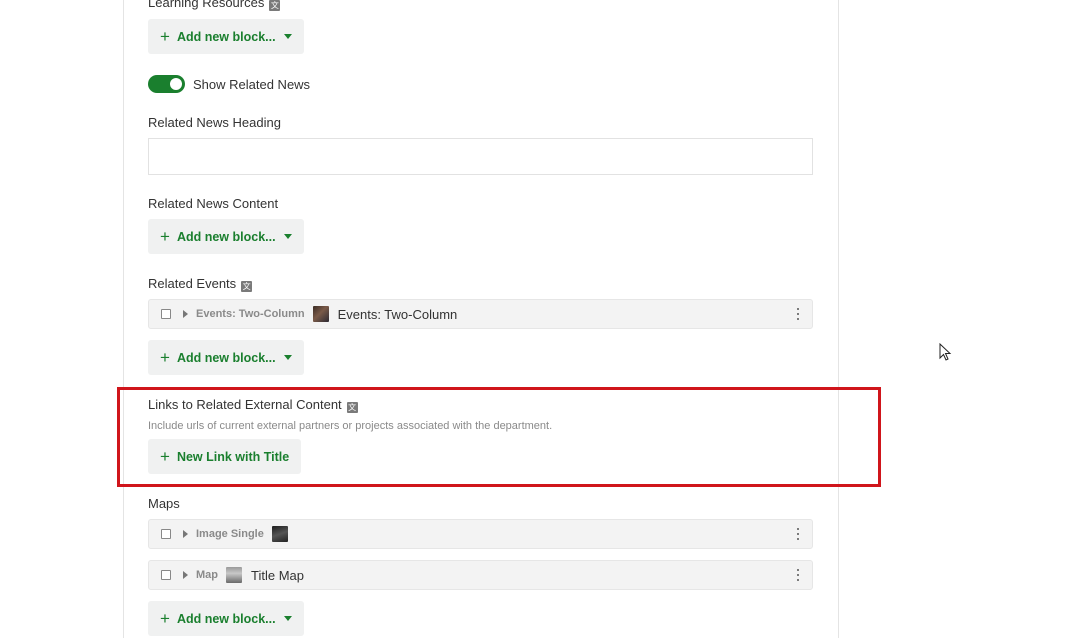 This screenshot has width=1072, height=638. Describe the element at coordinates (200, 284) in the screenshot. I see `related-events-label: Related Events 文` at that location.